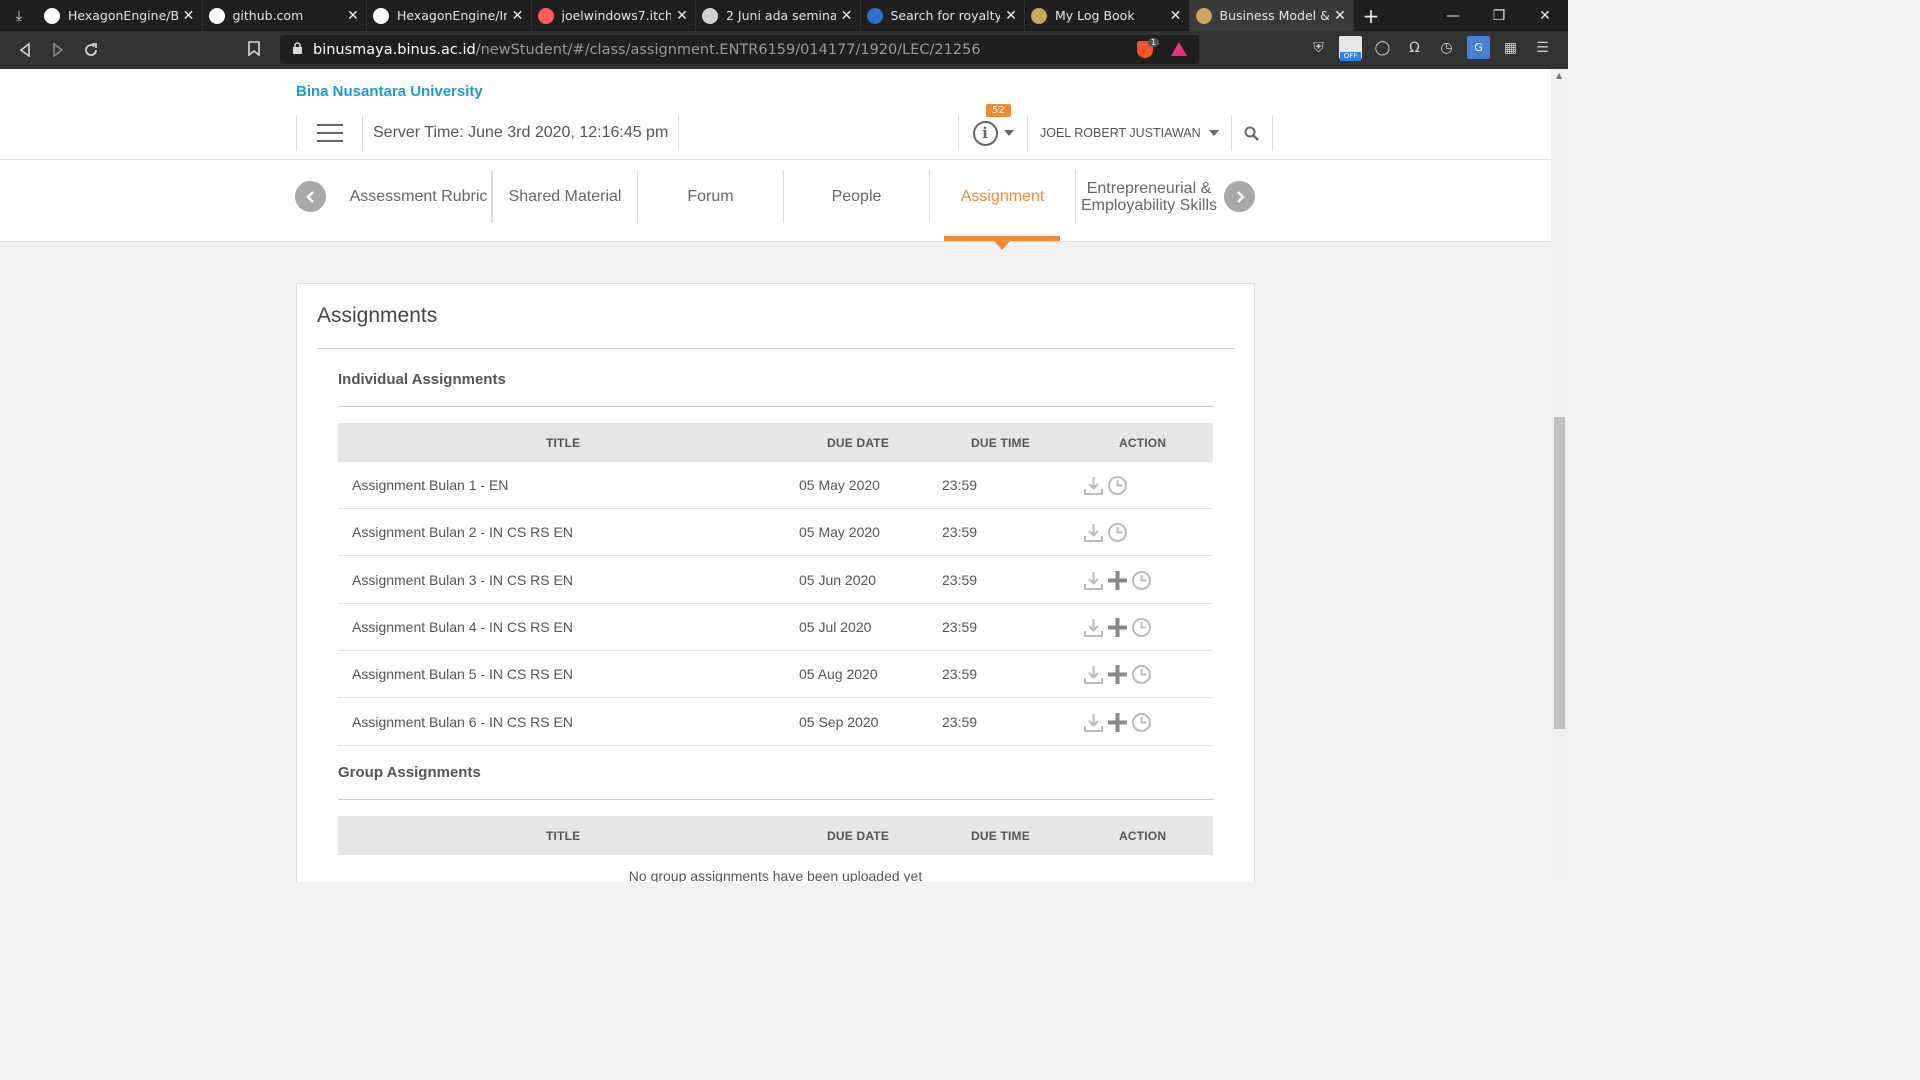 Image resolution: width=1920 pixels, height=1080 pixels. I want to click on reload-button, so click(90, 50).